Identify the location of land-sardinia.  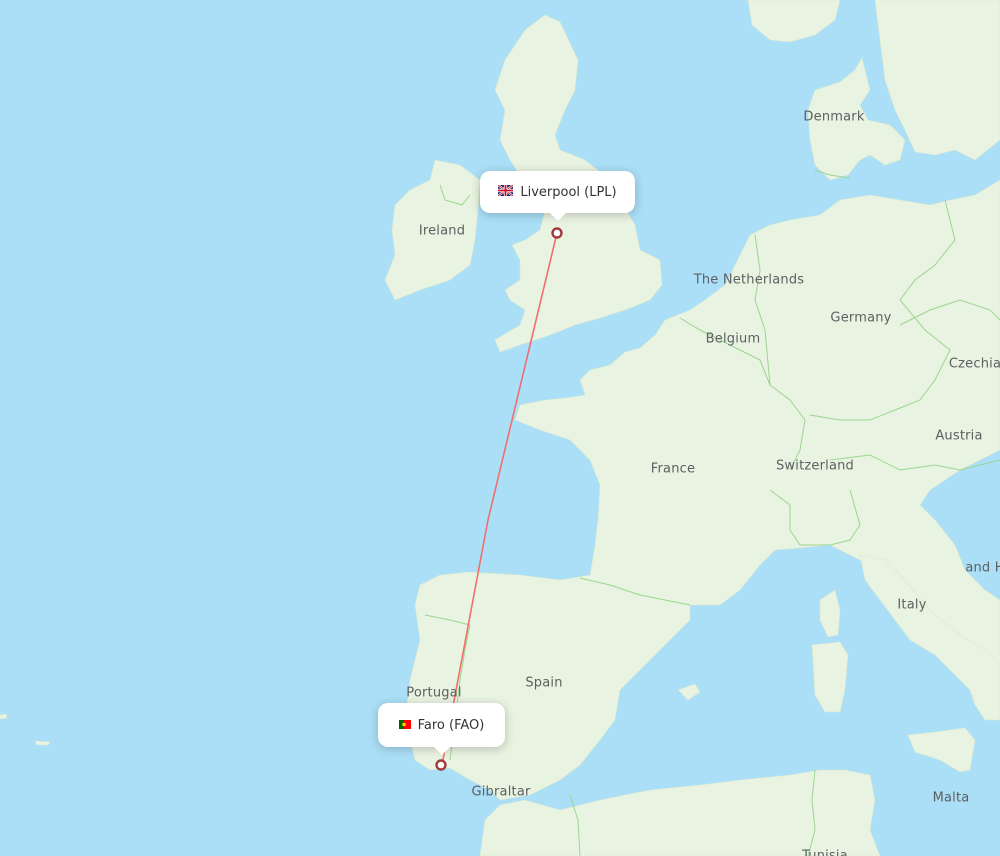
(830, 677).